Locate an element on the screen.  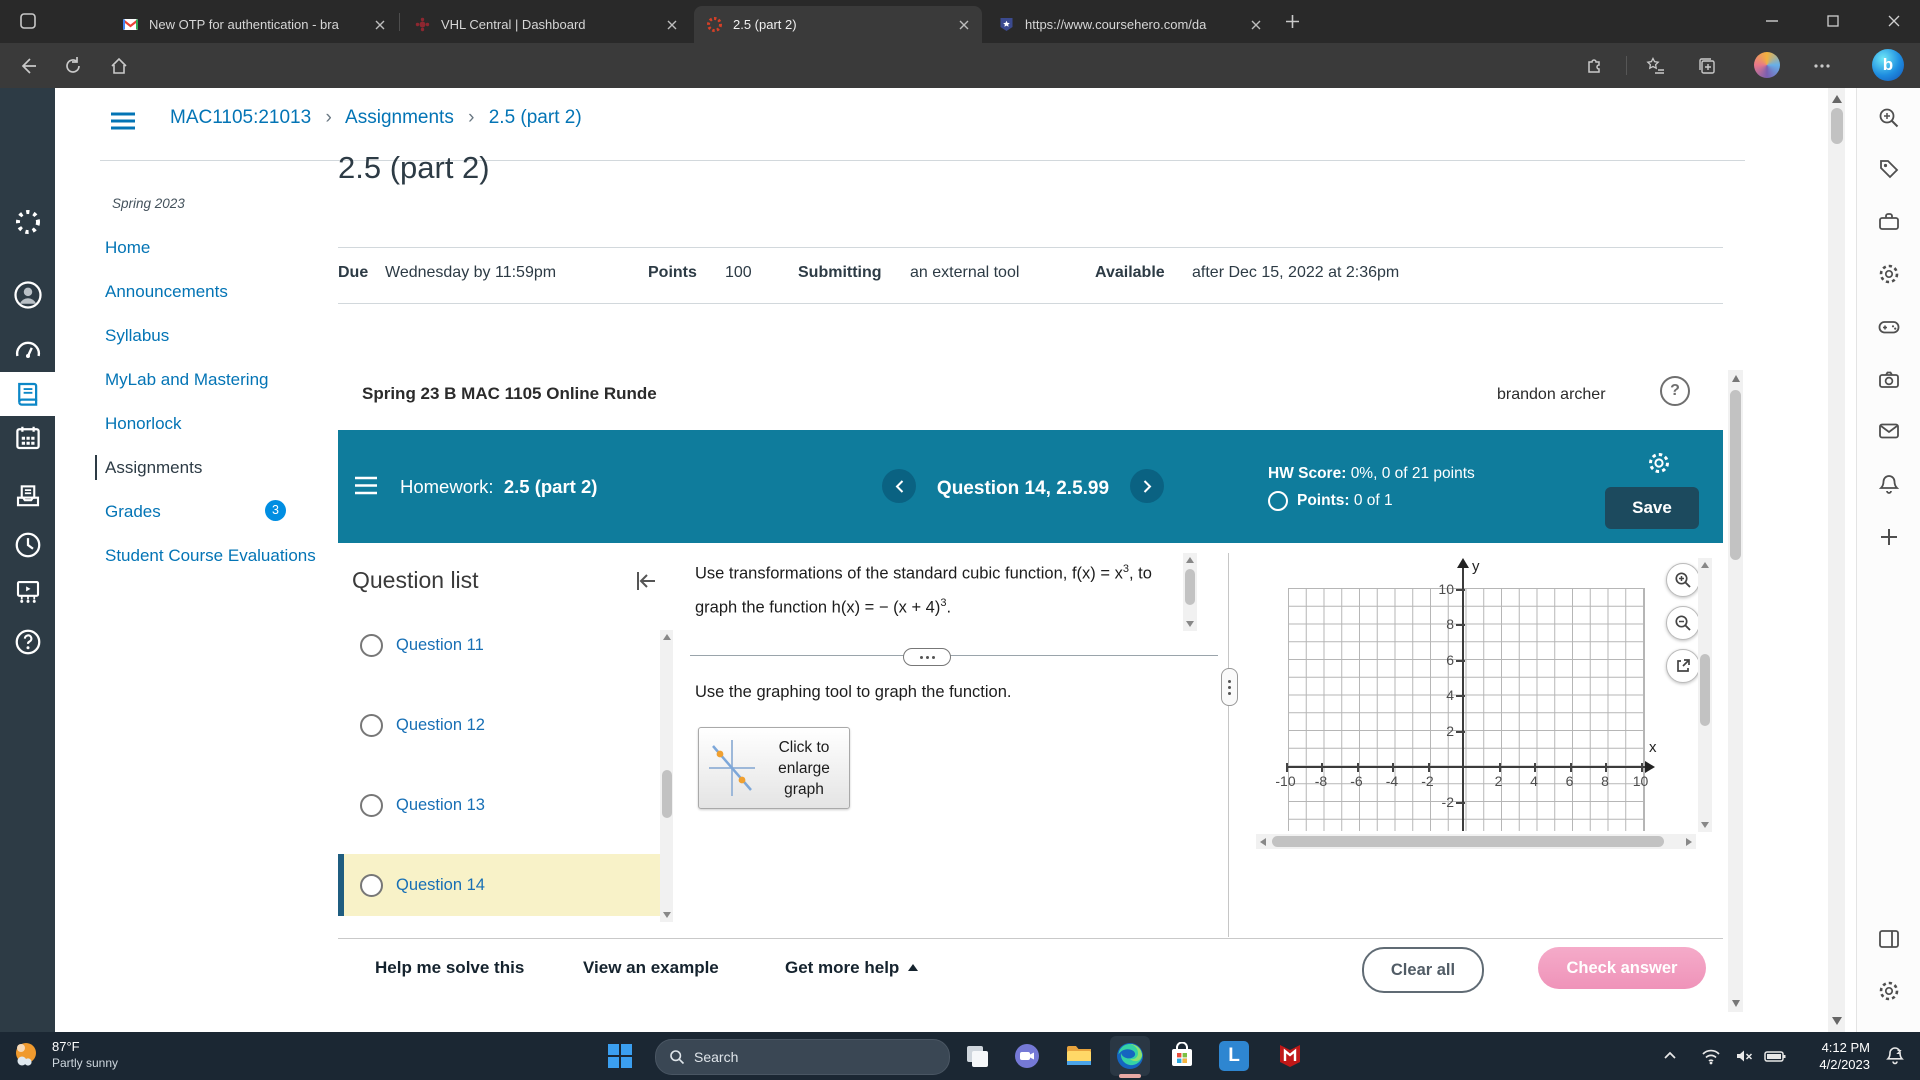
graph-vertical-scrollbar is located at coordinates (1705, 695).